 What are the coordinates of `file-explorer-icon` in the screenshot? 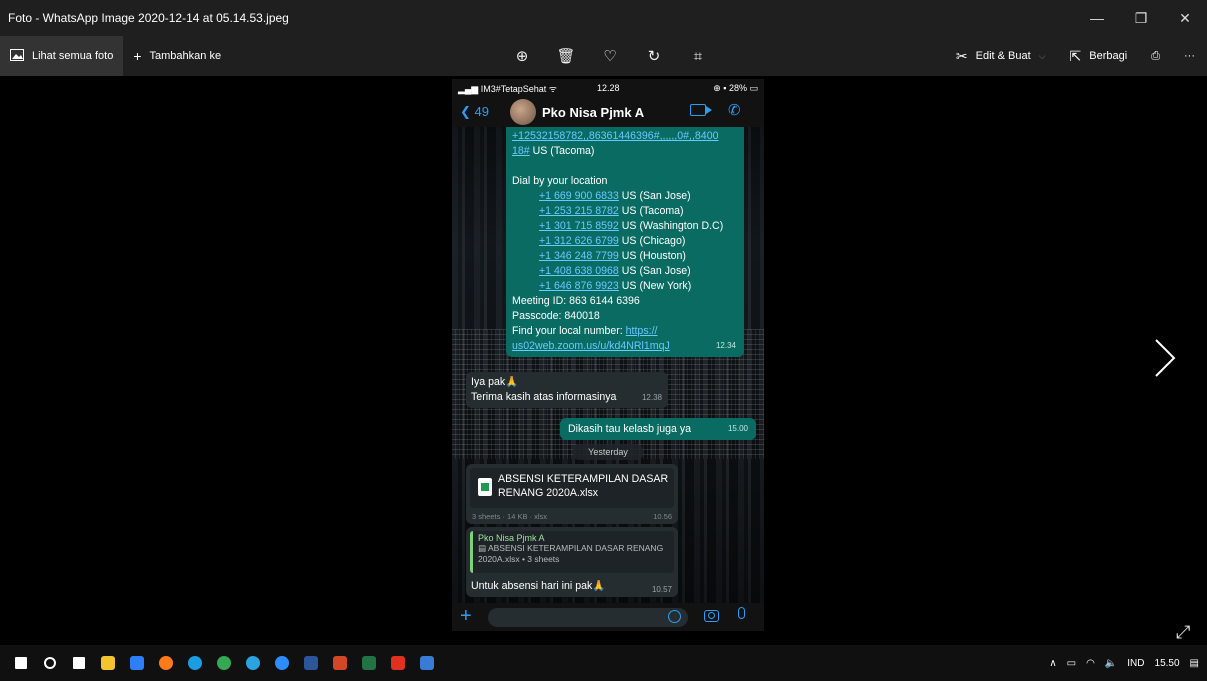 It's located at (108, 663).